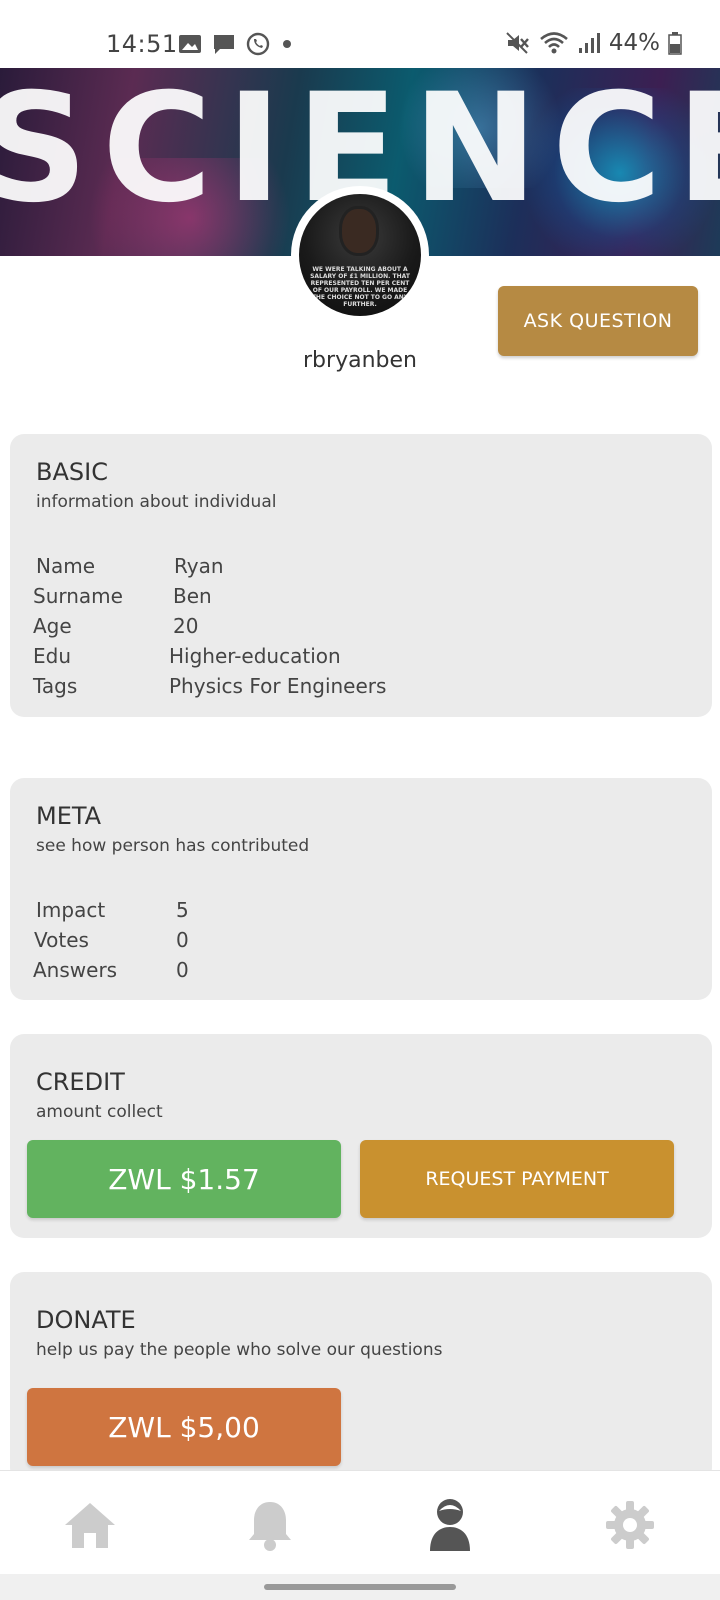 This screenshot has height=1600, width=720. I want to click on credit-amount-button: ZWL $1.57, so click(184, 1179).